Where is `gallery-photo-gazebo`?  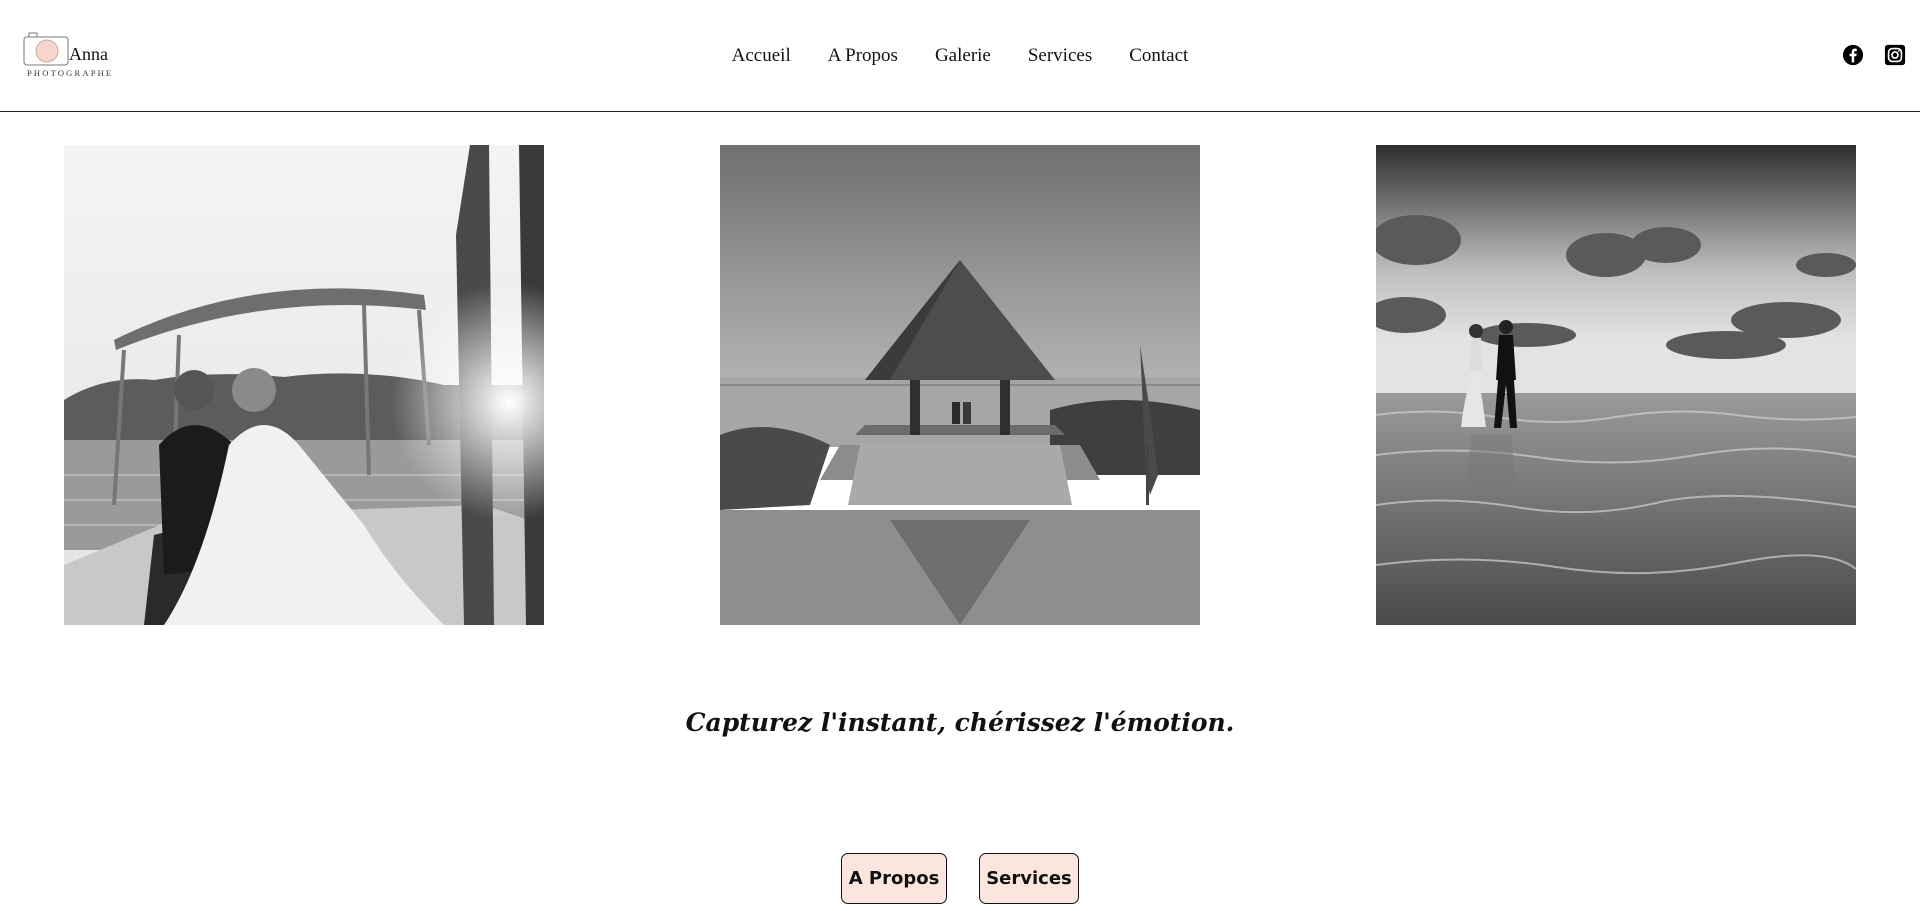 gallery-photo-gazebo is located at coordinates (960, 385).